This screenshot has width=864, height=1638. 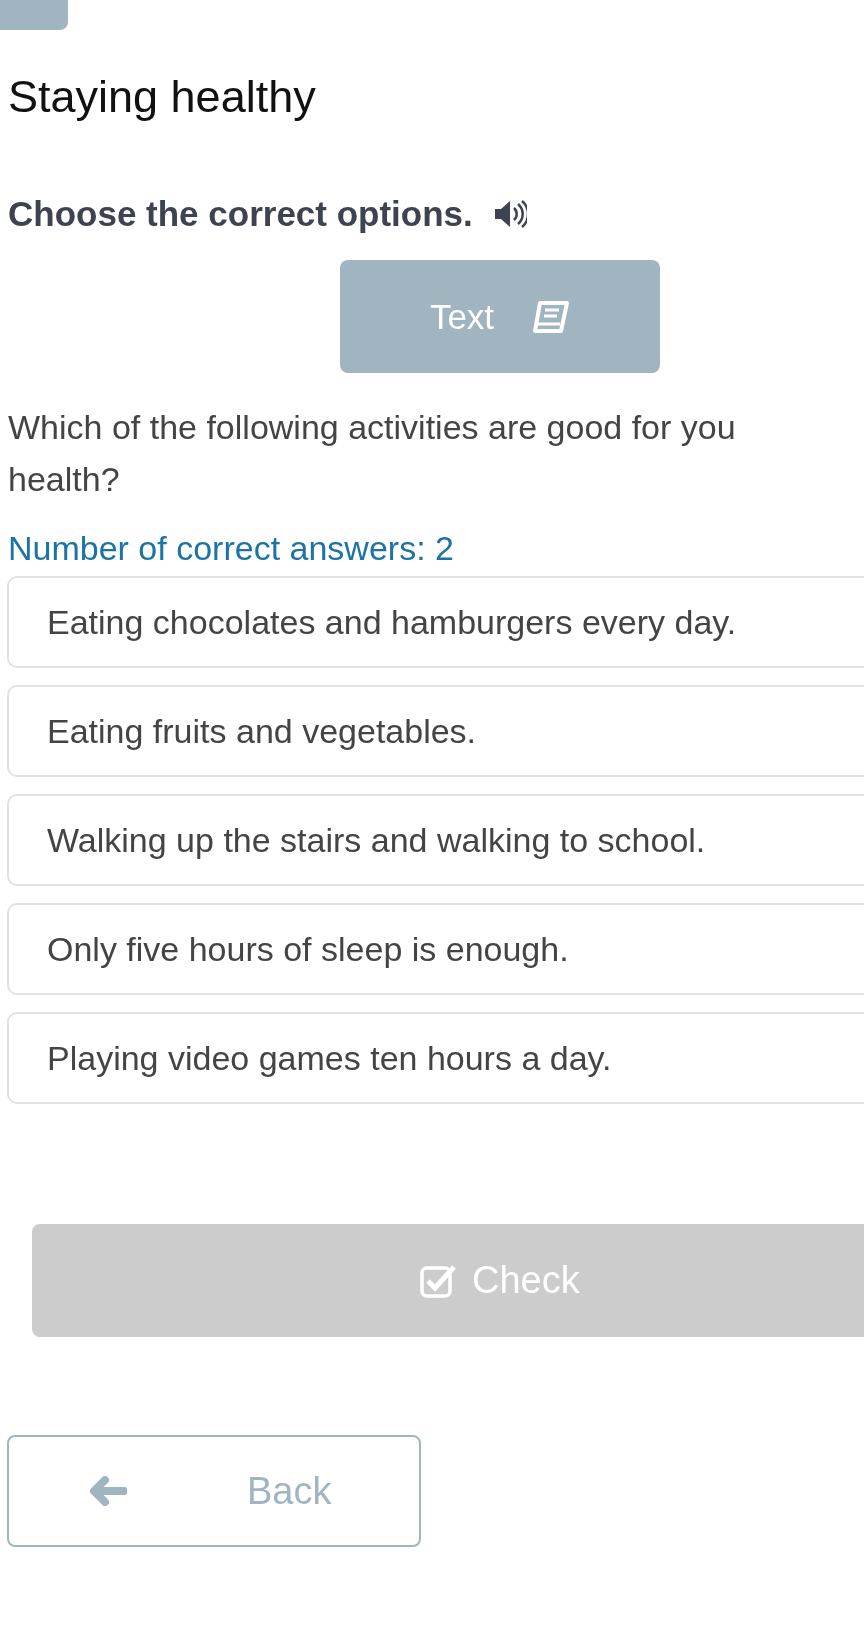 I want to click on speaker-icon, so click(x=509, y=214).